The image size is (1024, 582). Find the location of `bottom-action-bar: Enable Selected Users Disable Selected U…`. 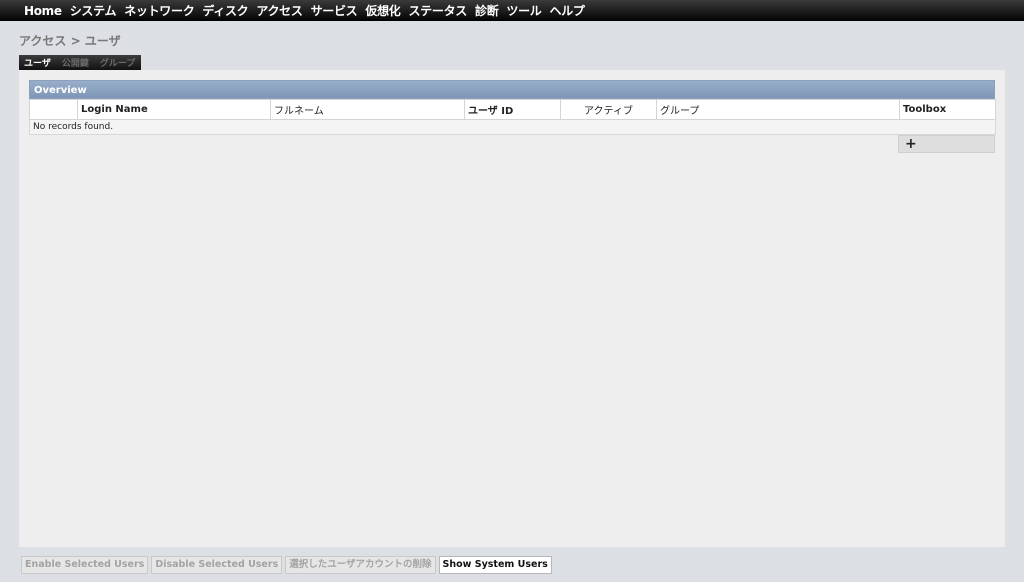

bottom-action-bar: Enable Selected Users Disable Selected U… is located at coordinates (286, 565).